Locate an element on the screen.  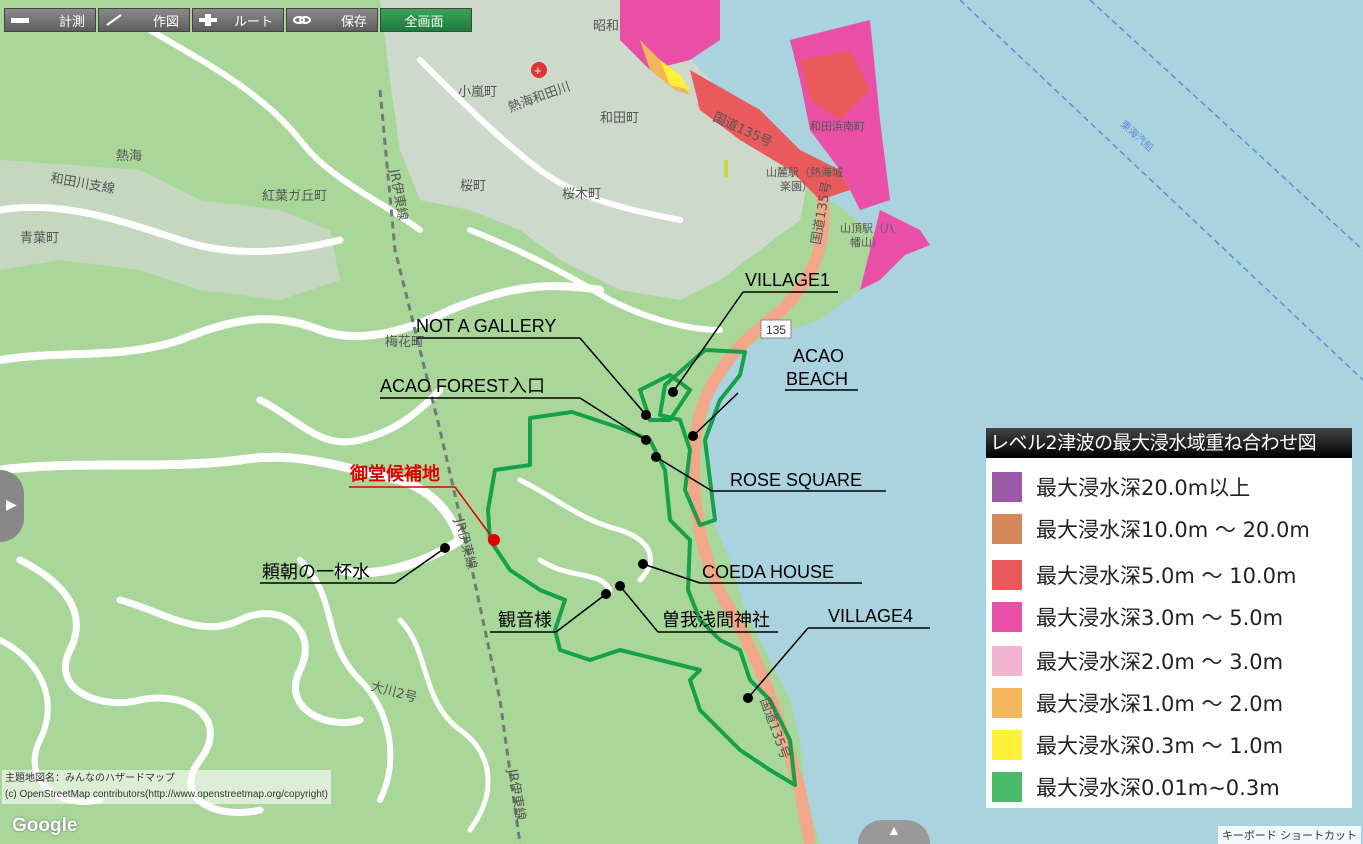
acao-beach-label-2: BEACH is located at coordinates (817, 379).